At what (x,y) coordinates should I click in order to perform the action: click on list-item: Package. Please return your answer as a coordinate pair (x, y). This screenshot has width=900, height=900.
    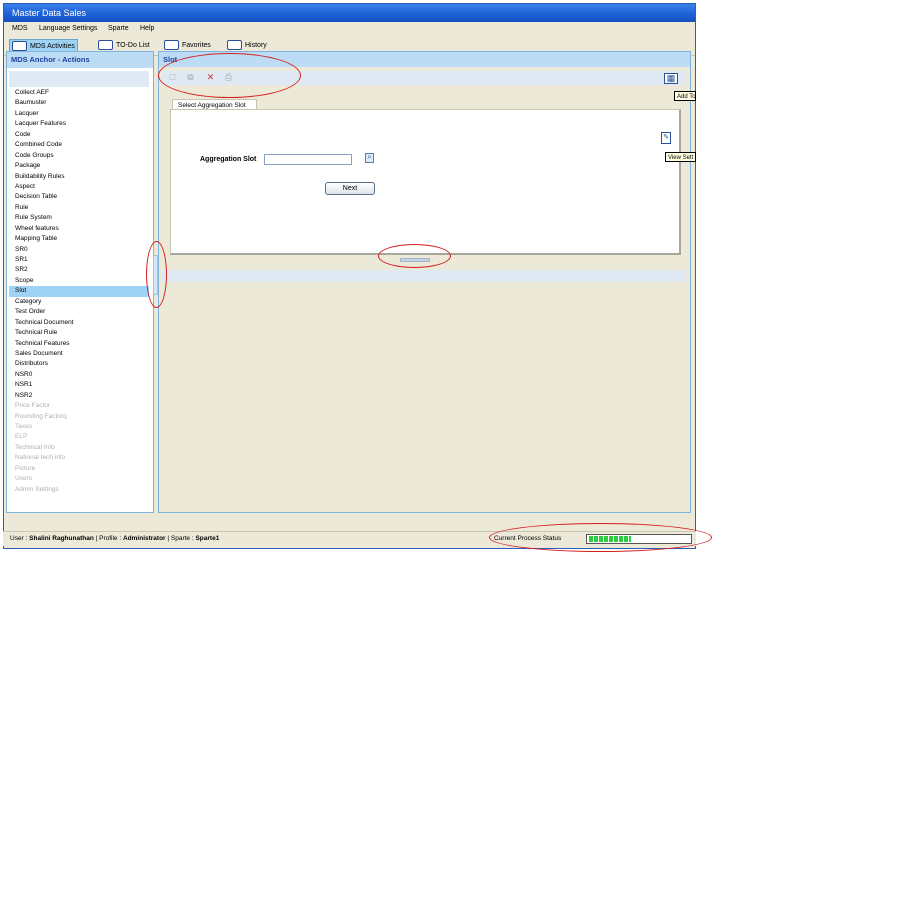
    Looking at the image, I should click on (79, 166).